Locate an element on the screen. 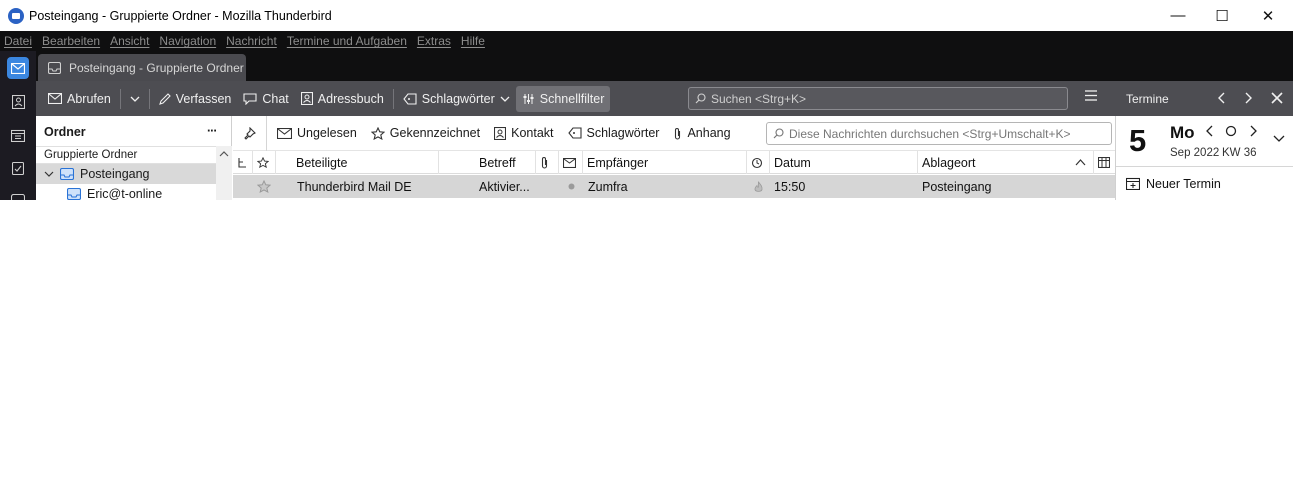  folder-item-posteingang: Posteingang is located at coordinates (126, 174).